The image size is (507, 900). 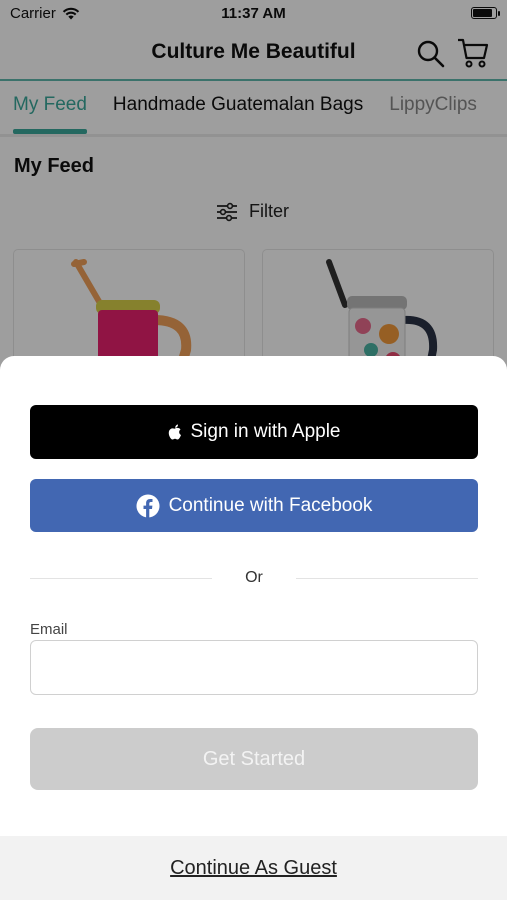 What do you see at coordinates (148, 506) in the screenshot?
I see `facebook-icon` at bounding box center [148, 506].